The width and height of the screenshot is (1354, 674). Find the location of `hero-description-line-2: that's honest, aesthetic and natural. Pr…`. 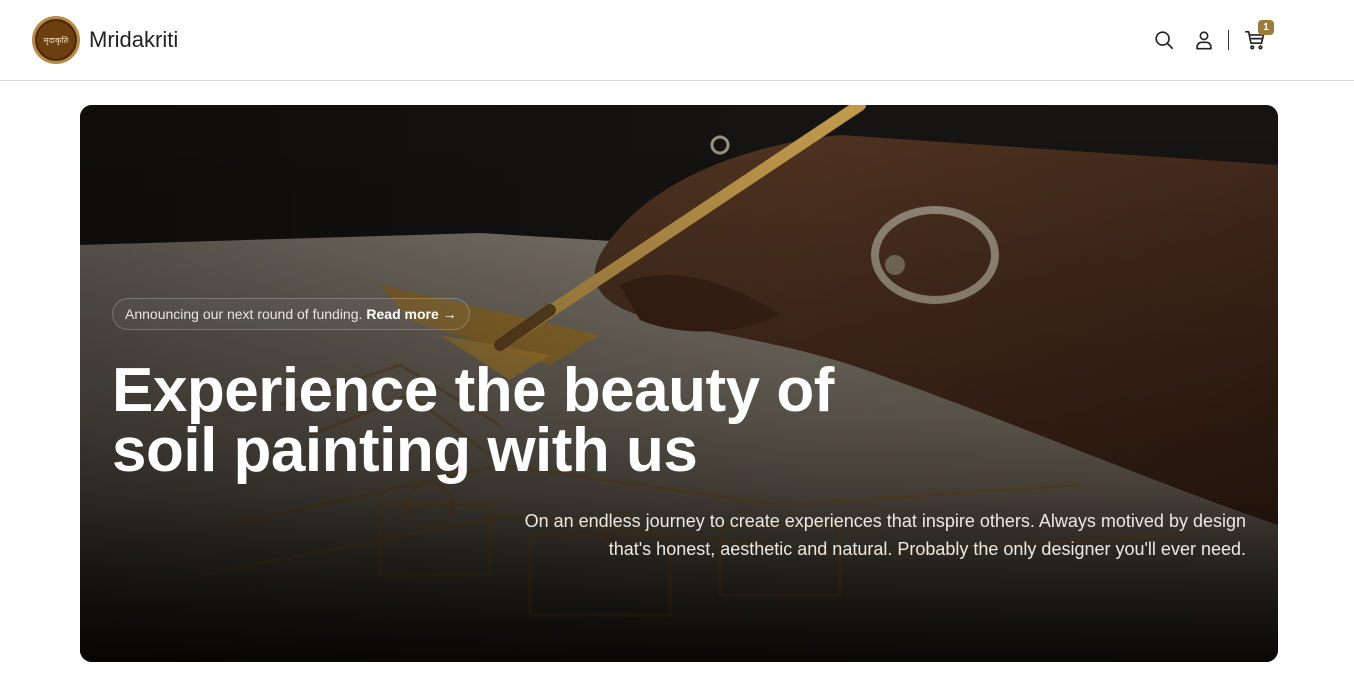

hero-description-line-2: that's honest, aesthetic and natural. Pr… is located at coordinates (927, 549).